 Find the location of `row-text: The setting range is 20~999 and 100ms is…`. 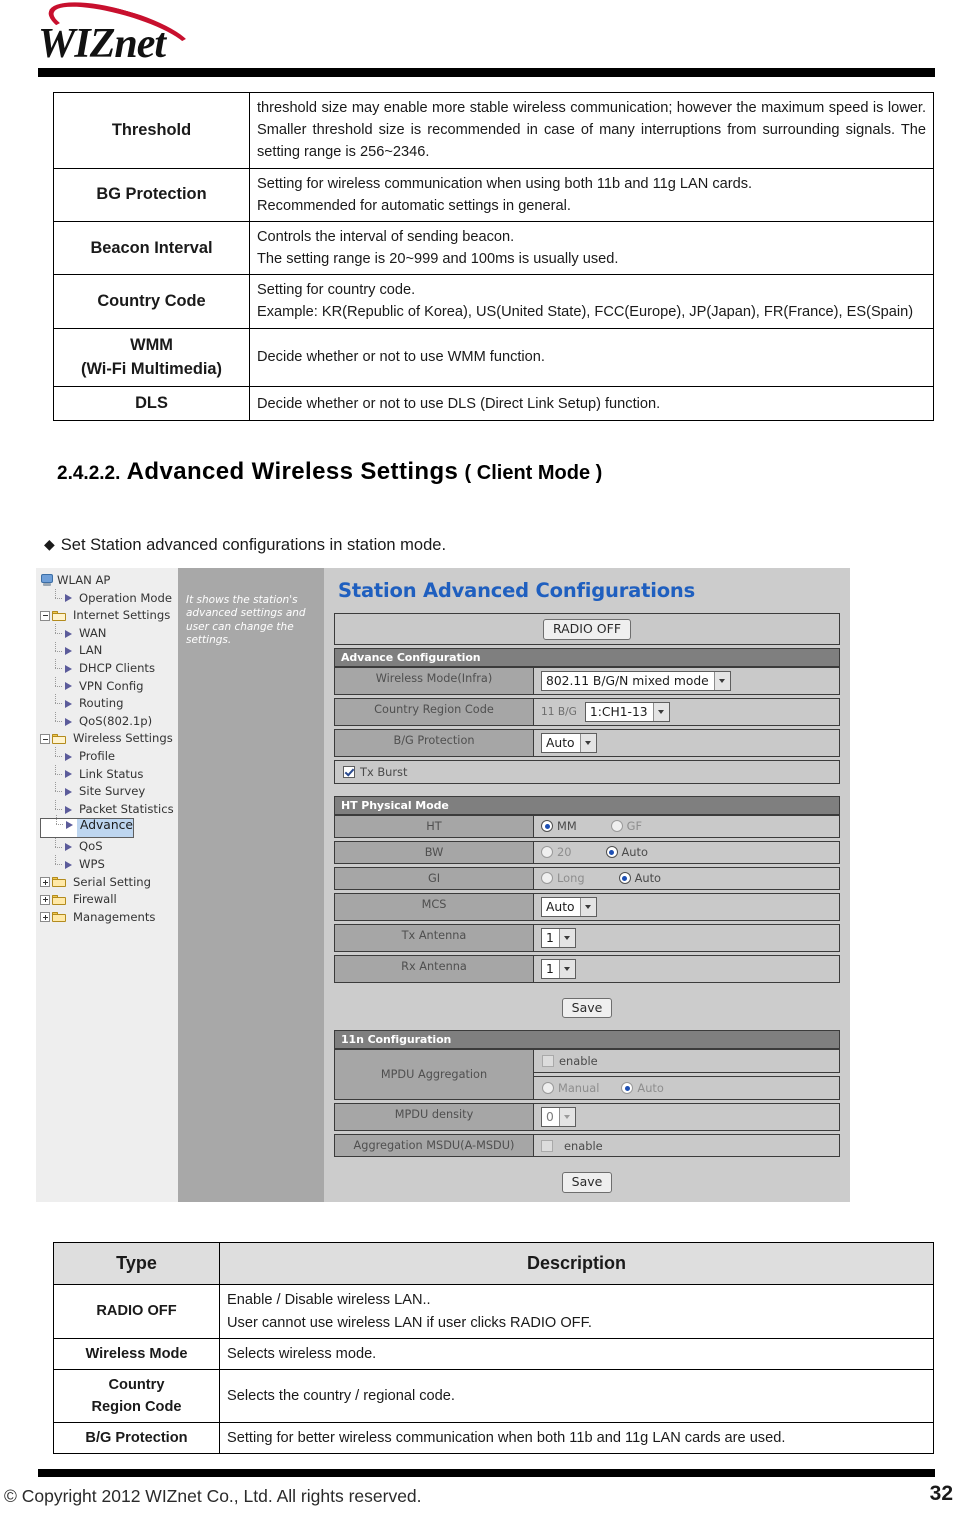

row-text: The setting range is 20~999 and 100ms is… is located at coordinates (438, 259).